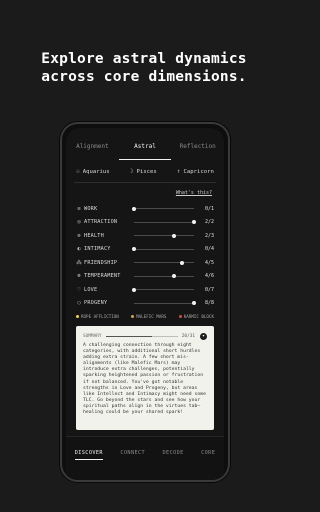  Describe the element at coordinates (79, 303) in the screenshot. I see `progeny-icon: ◯` at that location.